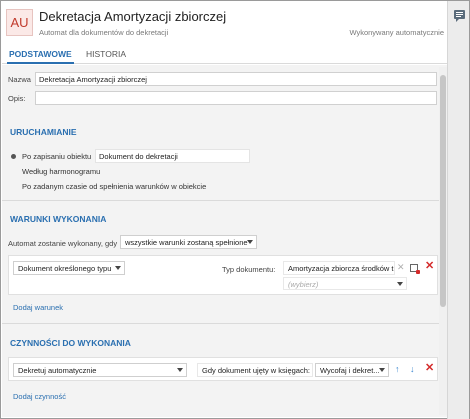 Image resolution: width=470 pixels, height=419 pixels. What do you see at coordinates (40, 56) in the screenshot?
I see `tab-podstawowe: PODSTAWOWE` at bounding box center [40, 56].